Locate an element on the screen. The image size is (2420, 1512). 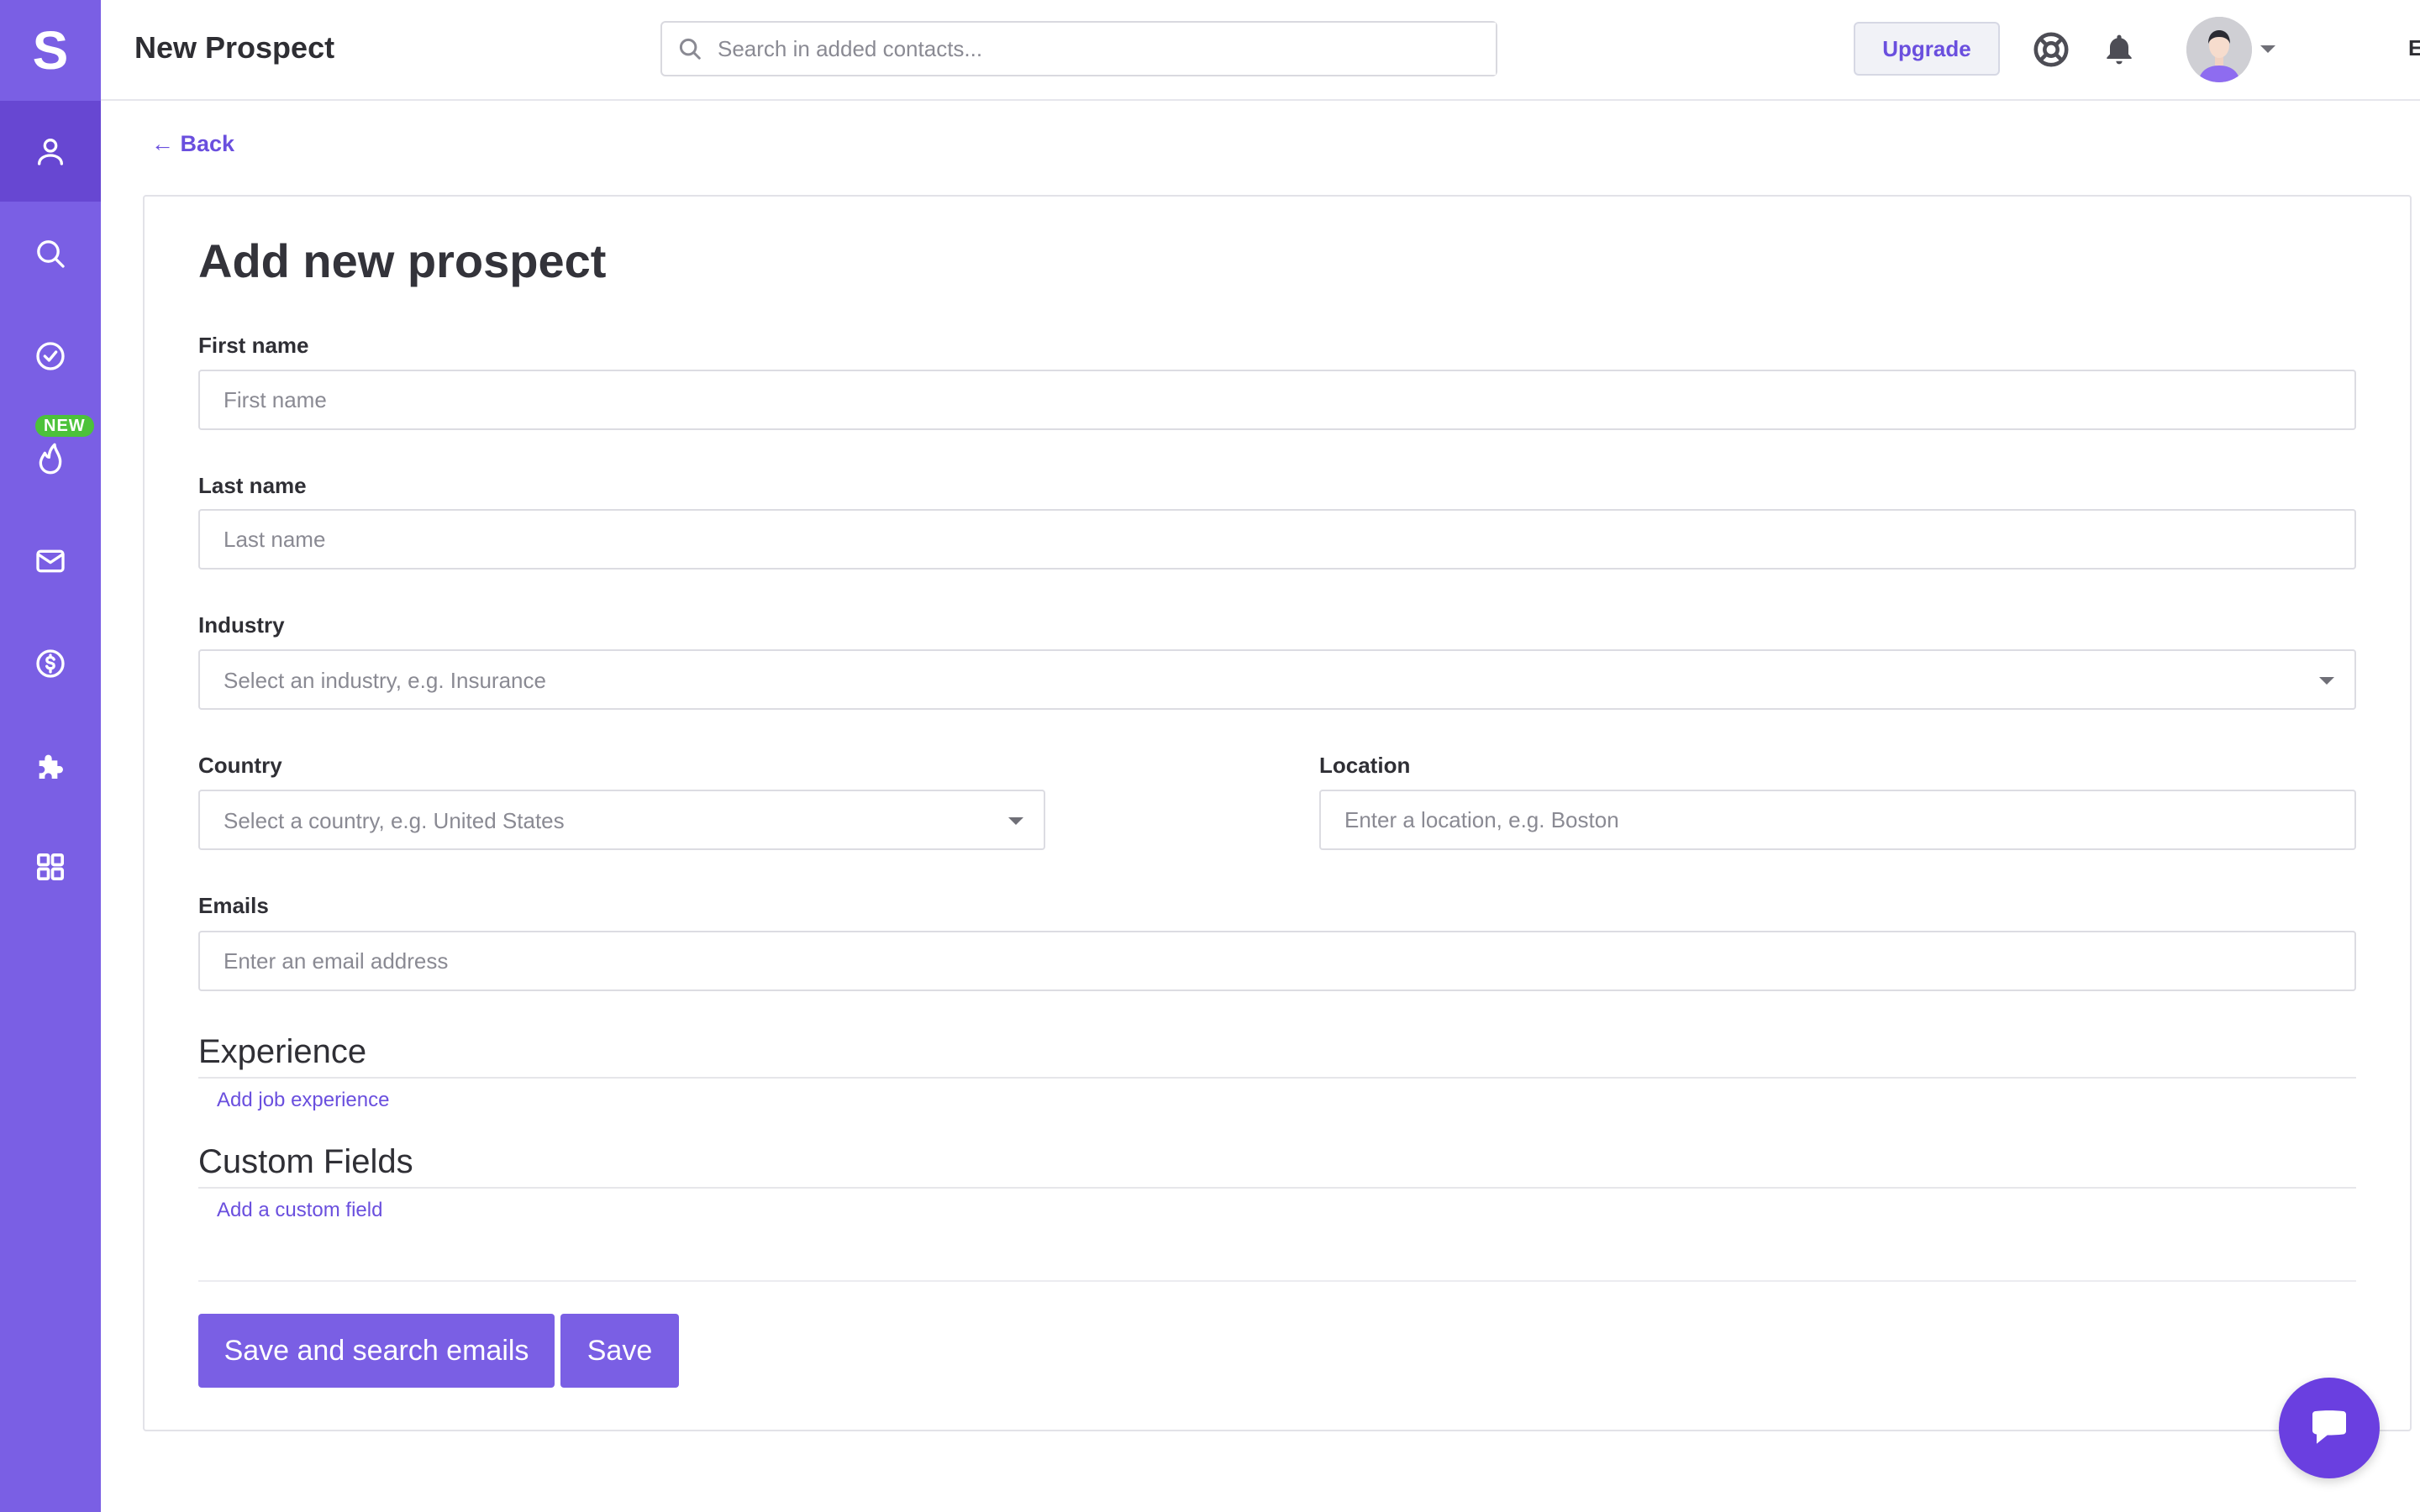
upgrade-button: Upgrade is located at coordinates (1927, 49).